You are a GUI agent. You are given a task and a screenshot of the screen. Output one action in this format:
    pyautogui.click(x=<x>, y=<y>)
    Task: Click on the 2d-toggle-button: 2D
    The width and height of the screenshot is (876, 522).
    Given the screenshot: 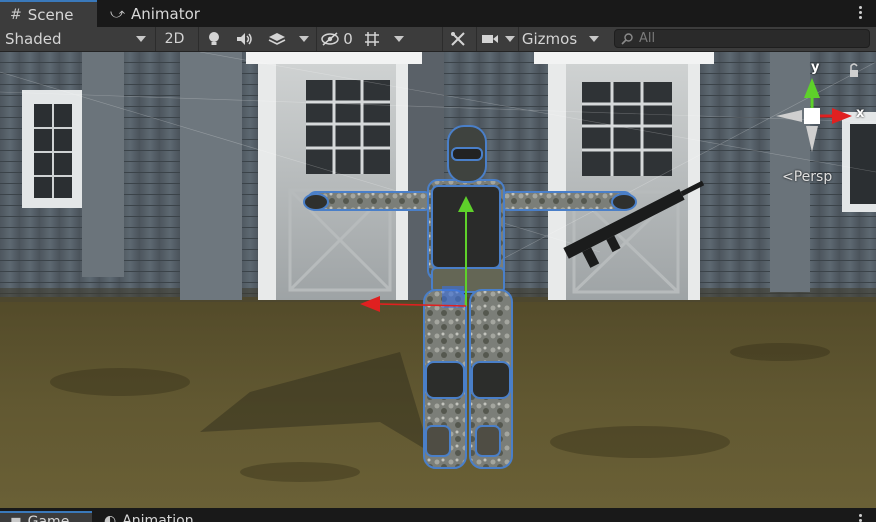 What is the action you would take?
    pyautogui.click(x=174, y=39)
    